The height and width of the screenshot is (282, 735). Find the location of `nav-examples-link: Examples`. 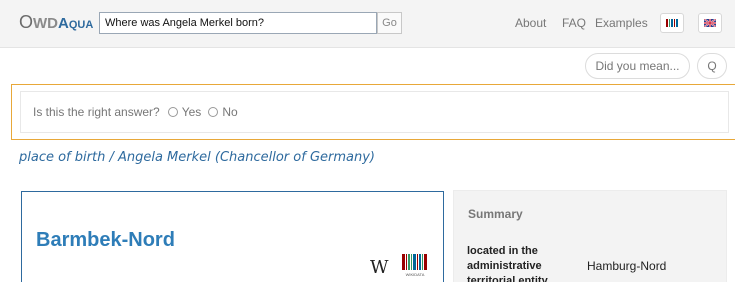

nav-examples-link: Examples is located at coordinates (621, 23).